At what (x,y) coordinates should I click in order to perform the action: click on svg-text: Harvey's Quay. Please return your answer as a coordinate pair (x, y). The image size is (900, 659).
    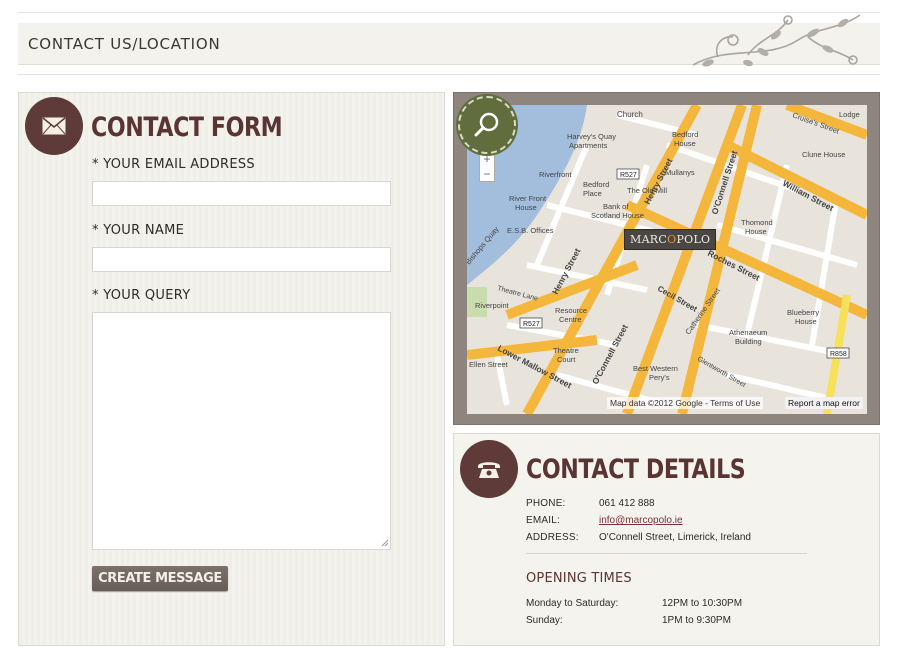
    Looking at the image, I should click on (591, 136).